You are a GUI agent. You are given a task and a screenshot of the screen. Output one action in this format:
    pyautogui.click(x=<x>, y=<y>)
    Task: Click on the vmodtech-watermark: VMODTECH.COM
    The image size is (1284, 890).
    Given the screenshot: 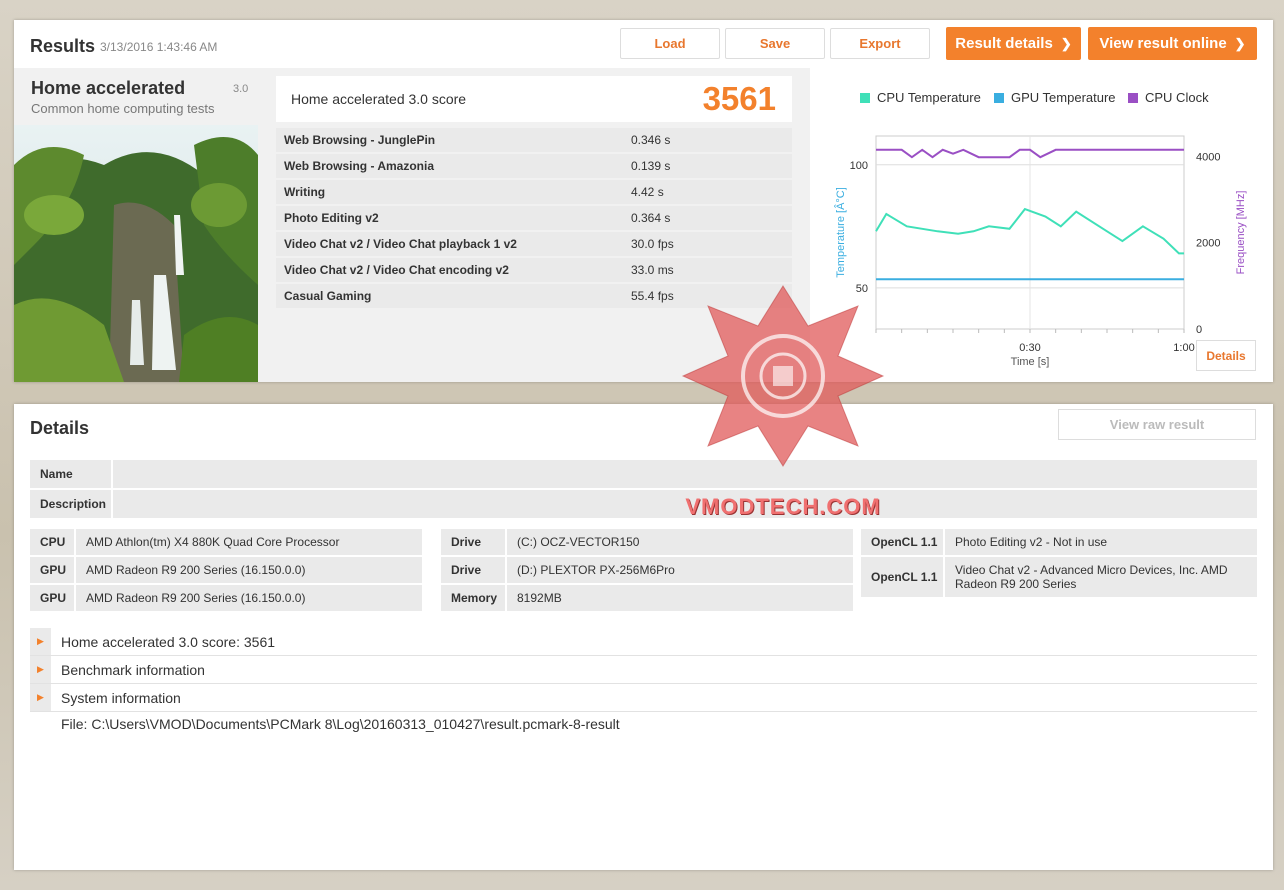 What is the action you would take?
    pyautogui.click(x=783, y=397)
    